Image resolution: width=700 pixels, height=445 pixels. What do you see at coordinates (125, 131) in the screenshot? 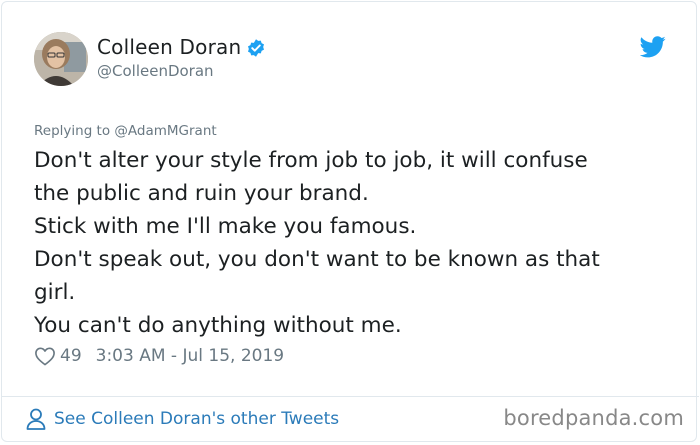
I see `replying-to: Replying to @AdamMGrant` at bounding box center [125, 131].